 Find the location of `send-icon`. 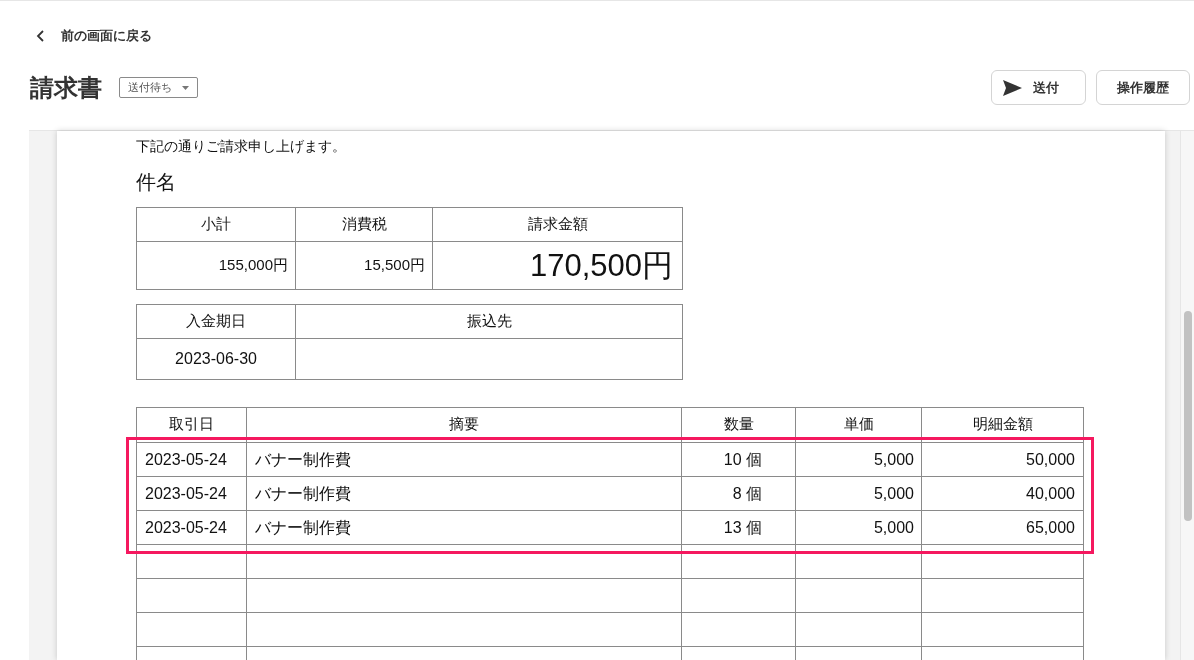

send-icon is located at coordinates (1012, 87).